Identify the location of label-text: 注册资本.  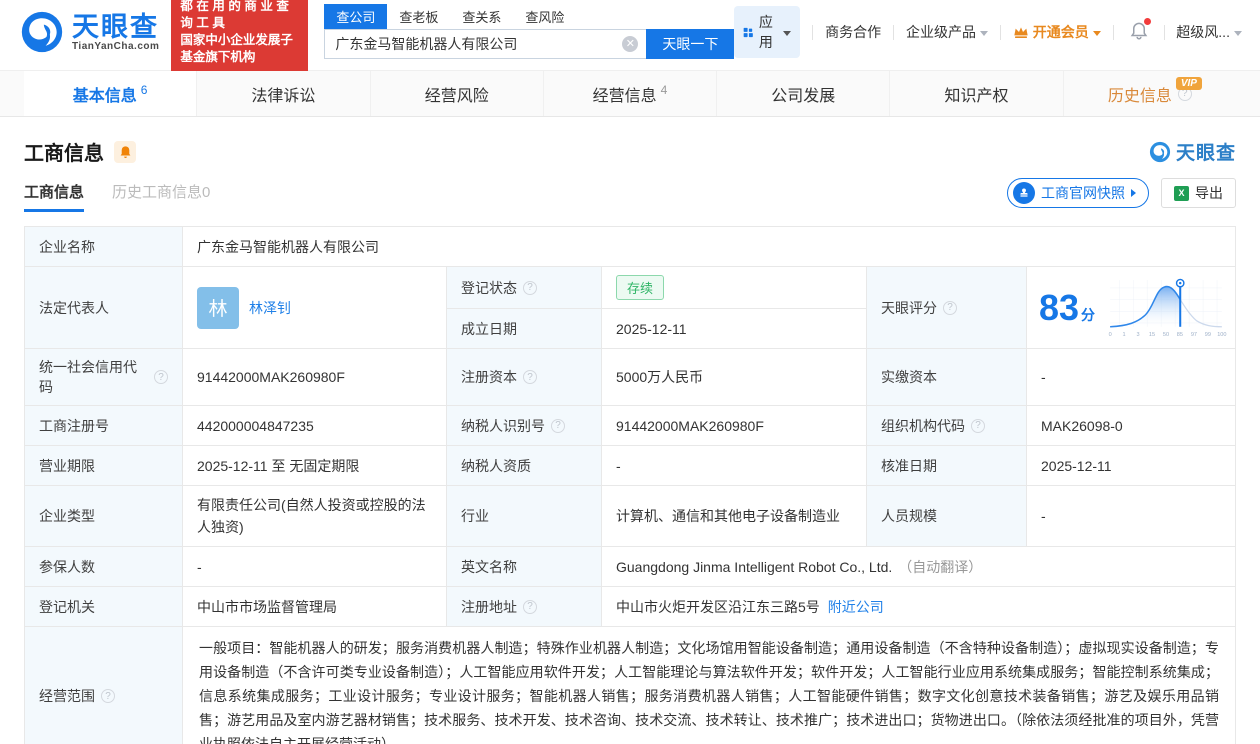
(489, 377).